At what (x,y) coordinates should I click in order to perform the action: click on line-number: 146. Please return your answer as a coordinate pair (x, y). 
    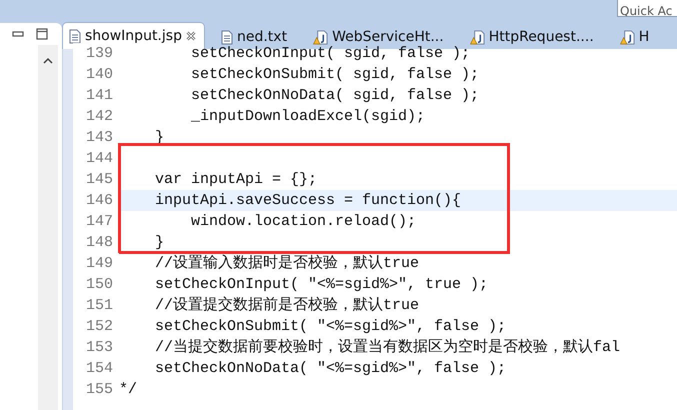
    Looking at the image, I should click on (96, 200).